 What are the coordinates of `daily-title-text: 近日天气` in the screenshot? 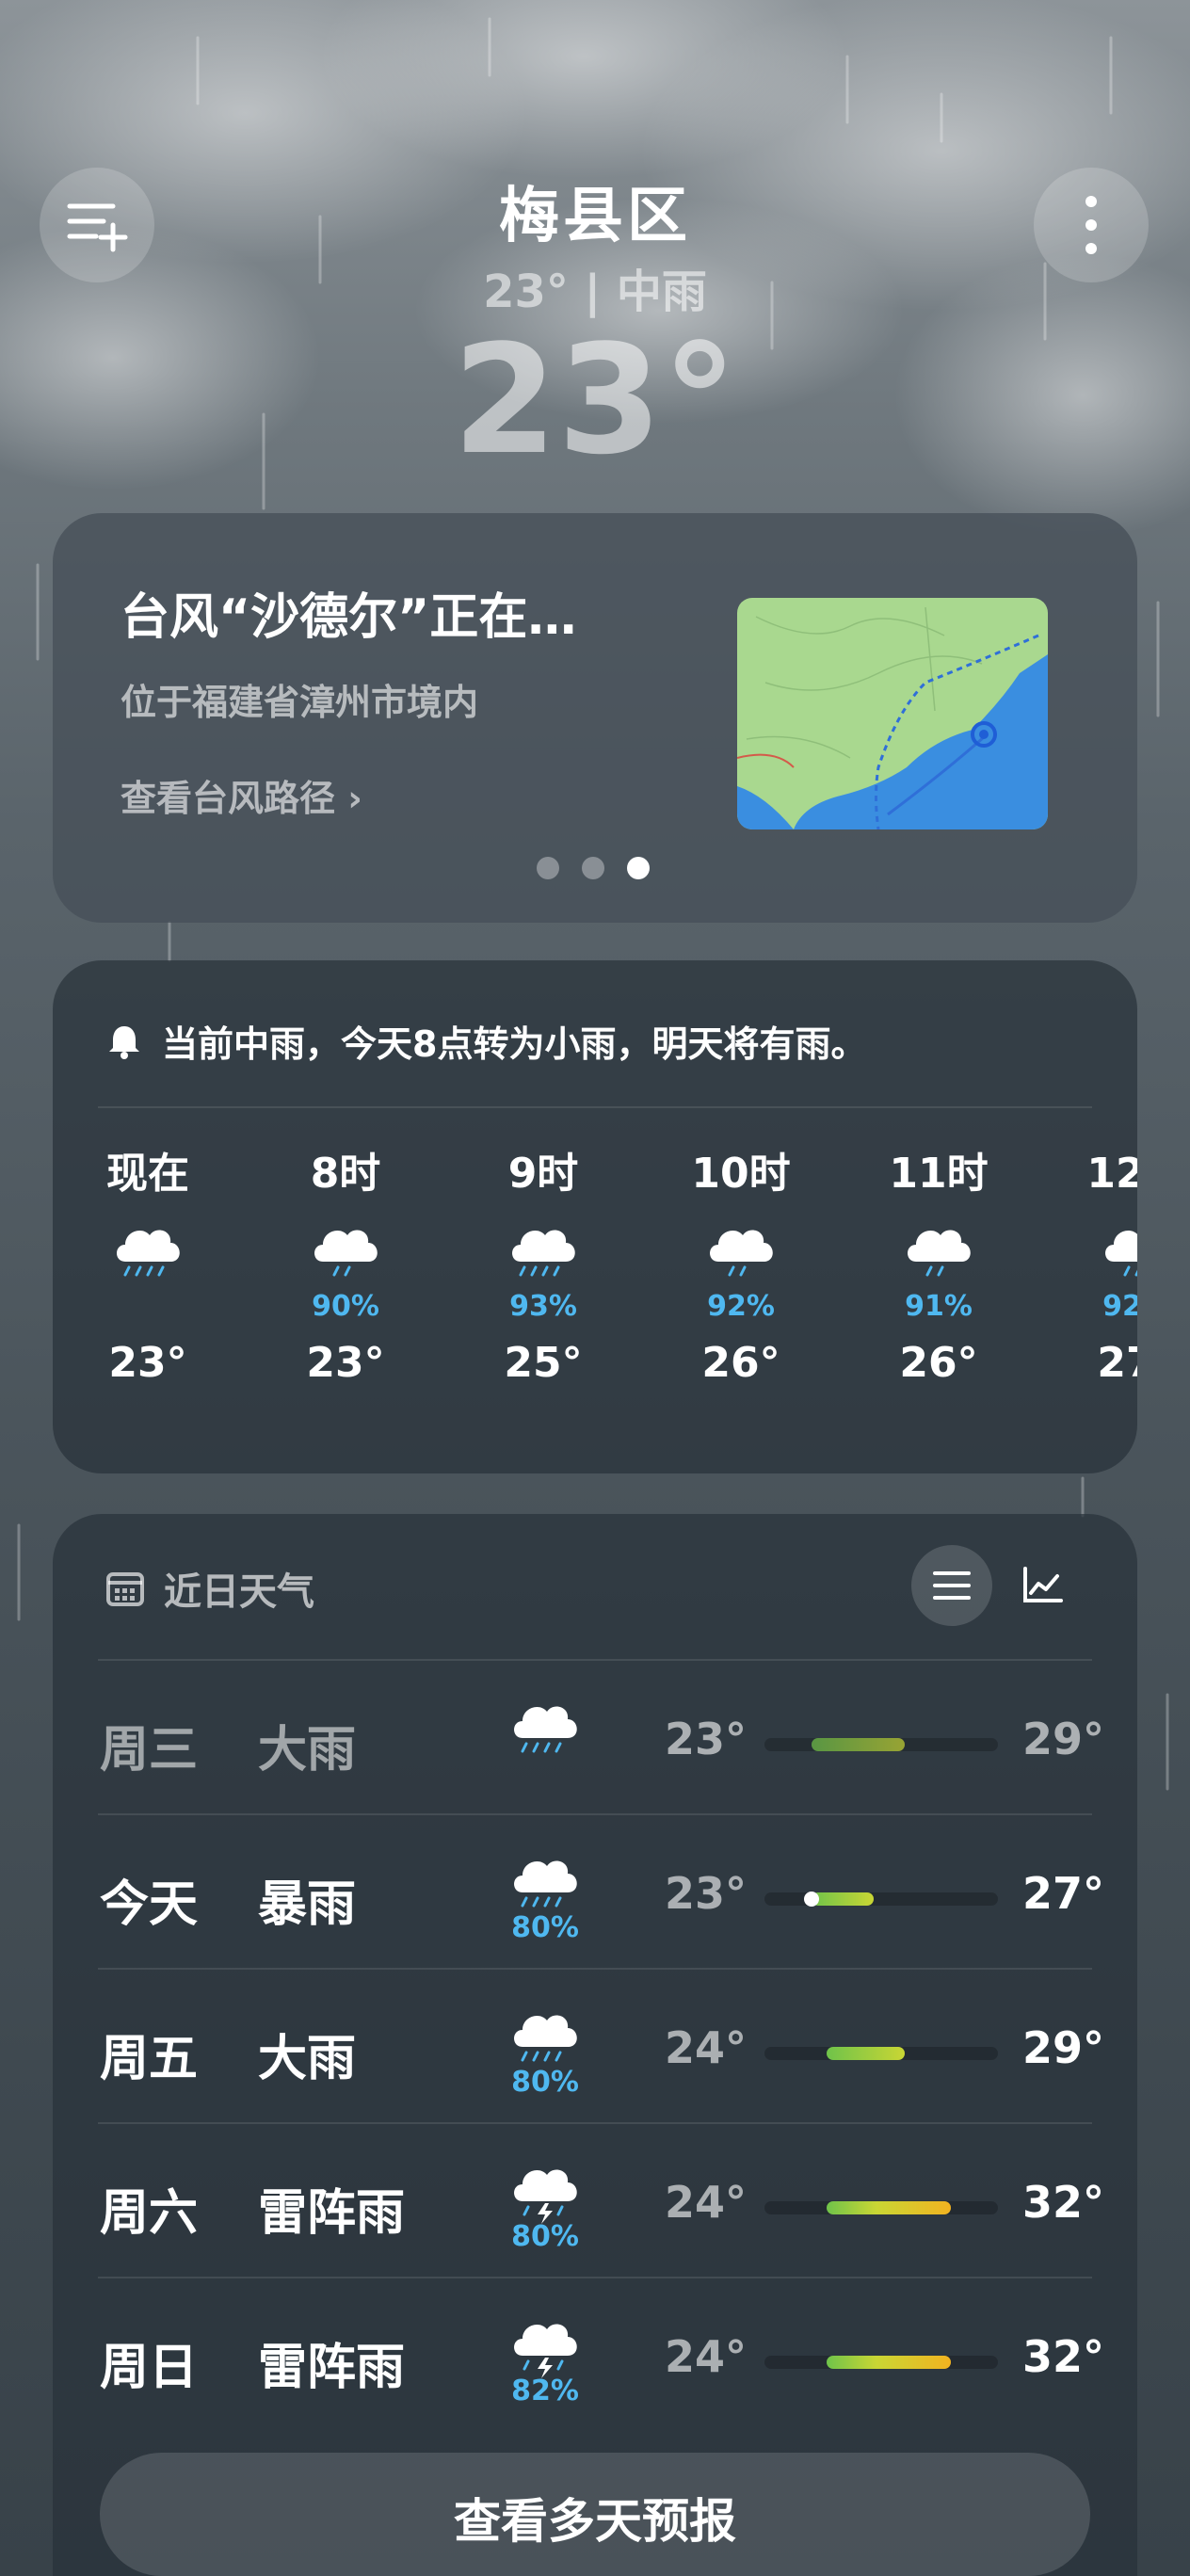 It's located at (239, 1592).